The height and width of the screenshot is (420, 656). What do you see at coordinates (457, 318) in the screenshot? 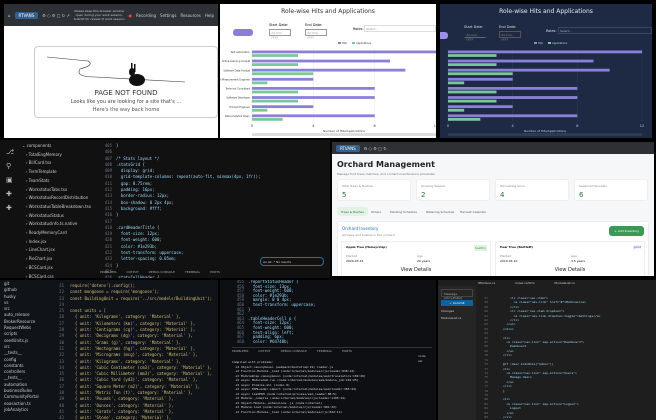
I see `changed-file: ModuleList.cs` at bounding box center [457, 318].